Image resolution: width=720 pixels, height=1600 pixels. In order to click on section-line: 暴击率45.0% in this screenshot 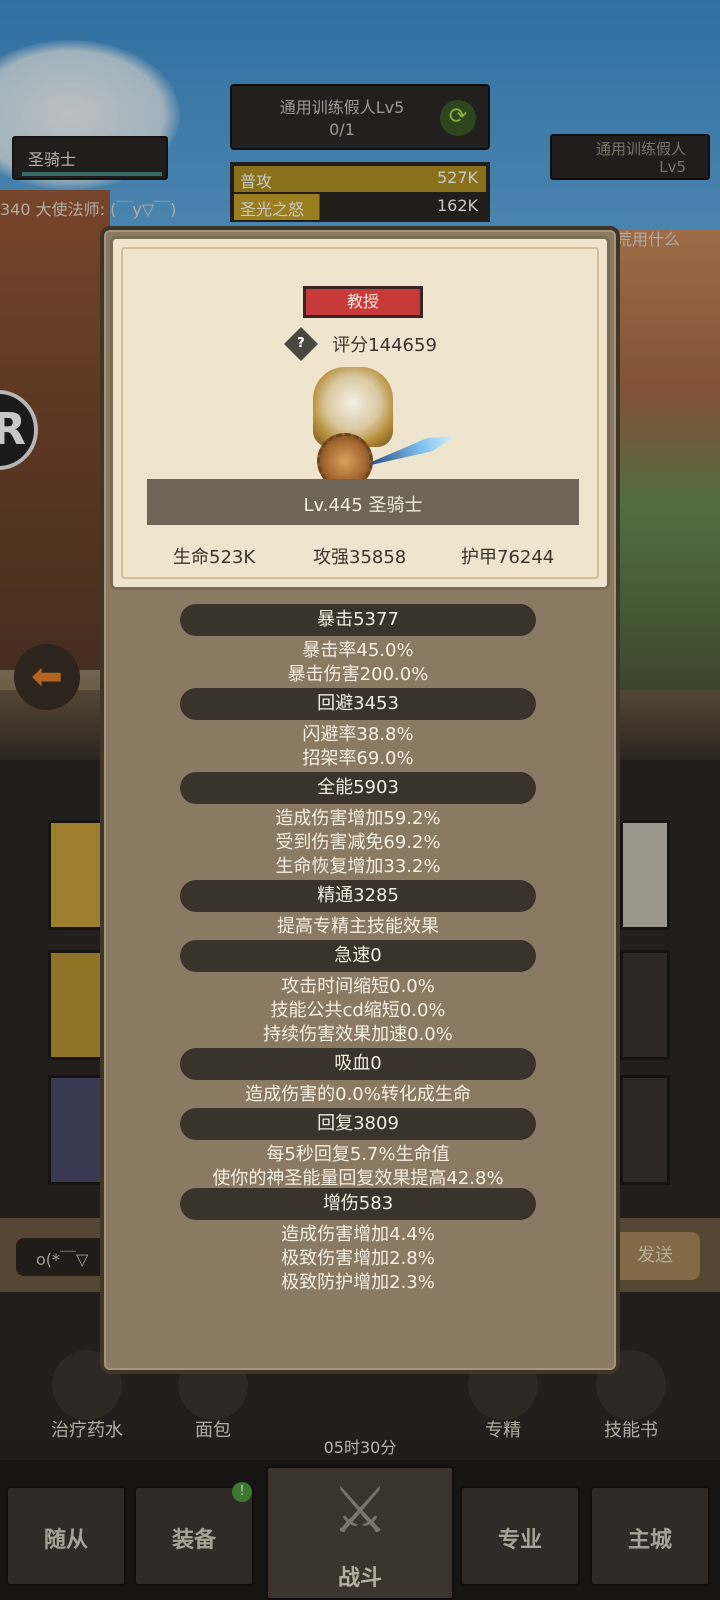, I will do `click(358, 650)`.